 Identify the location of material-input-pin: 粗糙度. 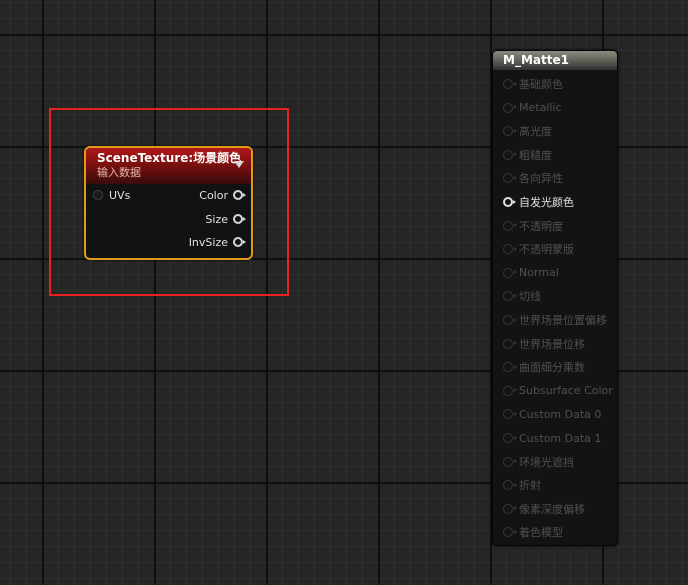
(527, 155).